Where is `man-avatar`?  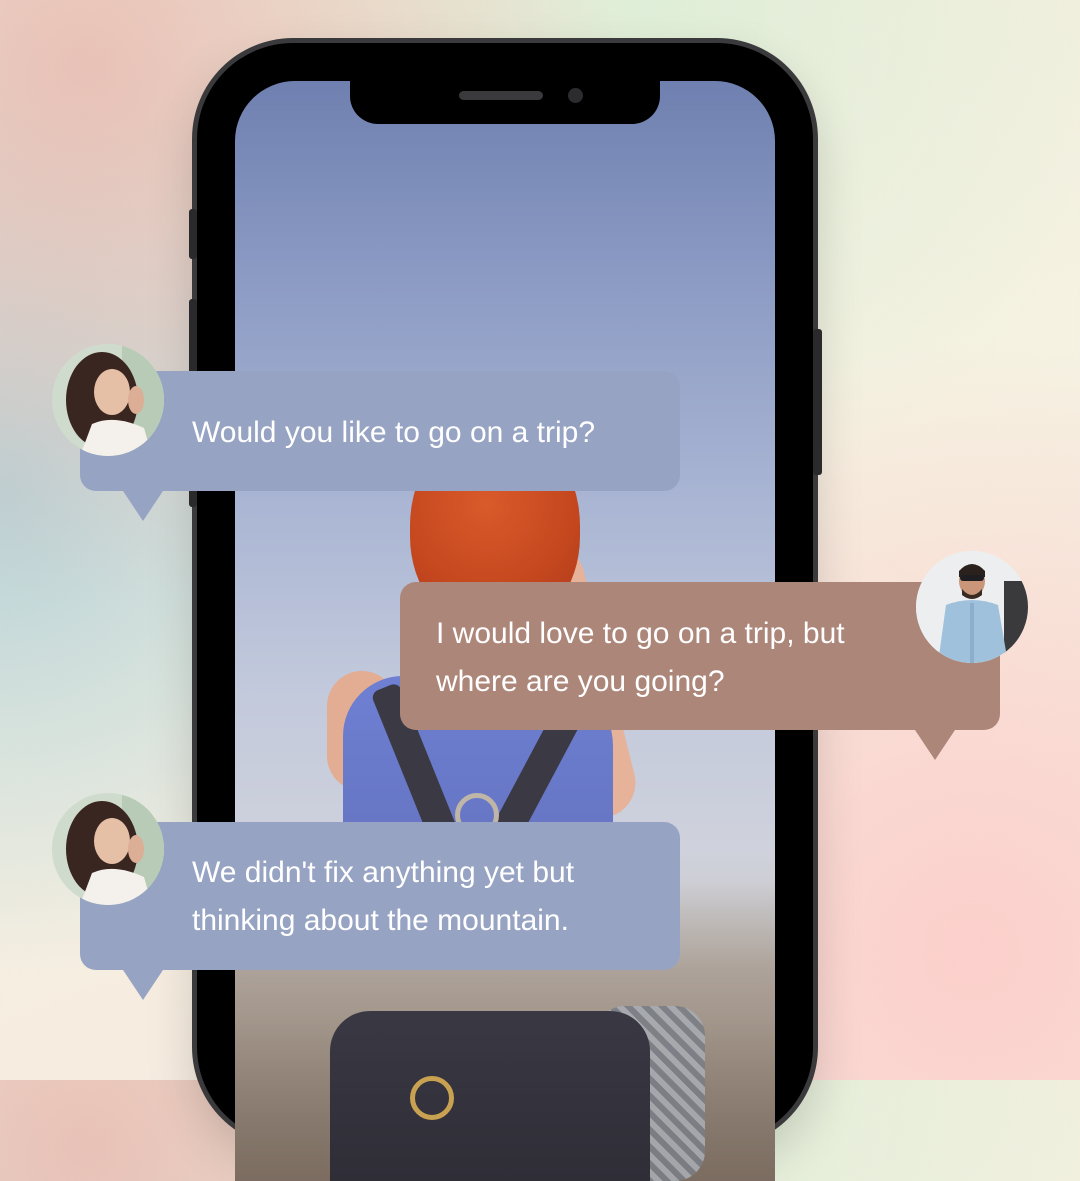
man-avatar is located at coordinates (972, 607).